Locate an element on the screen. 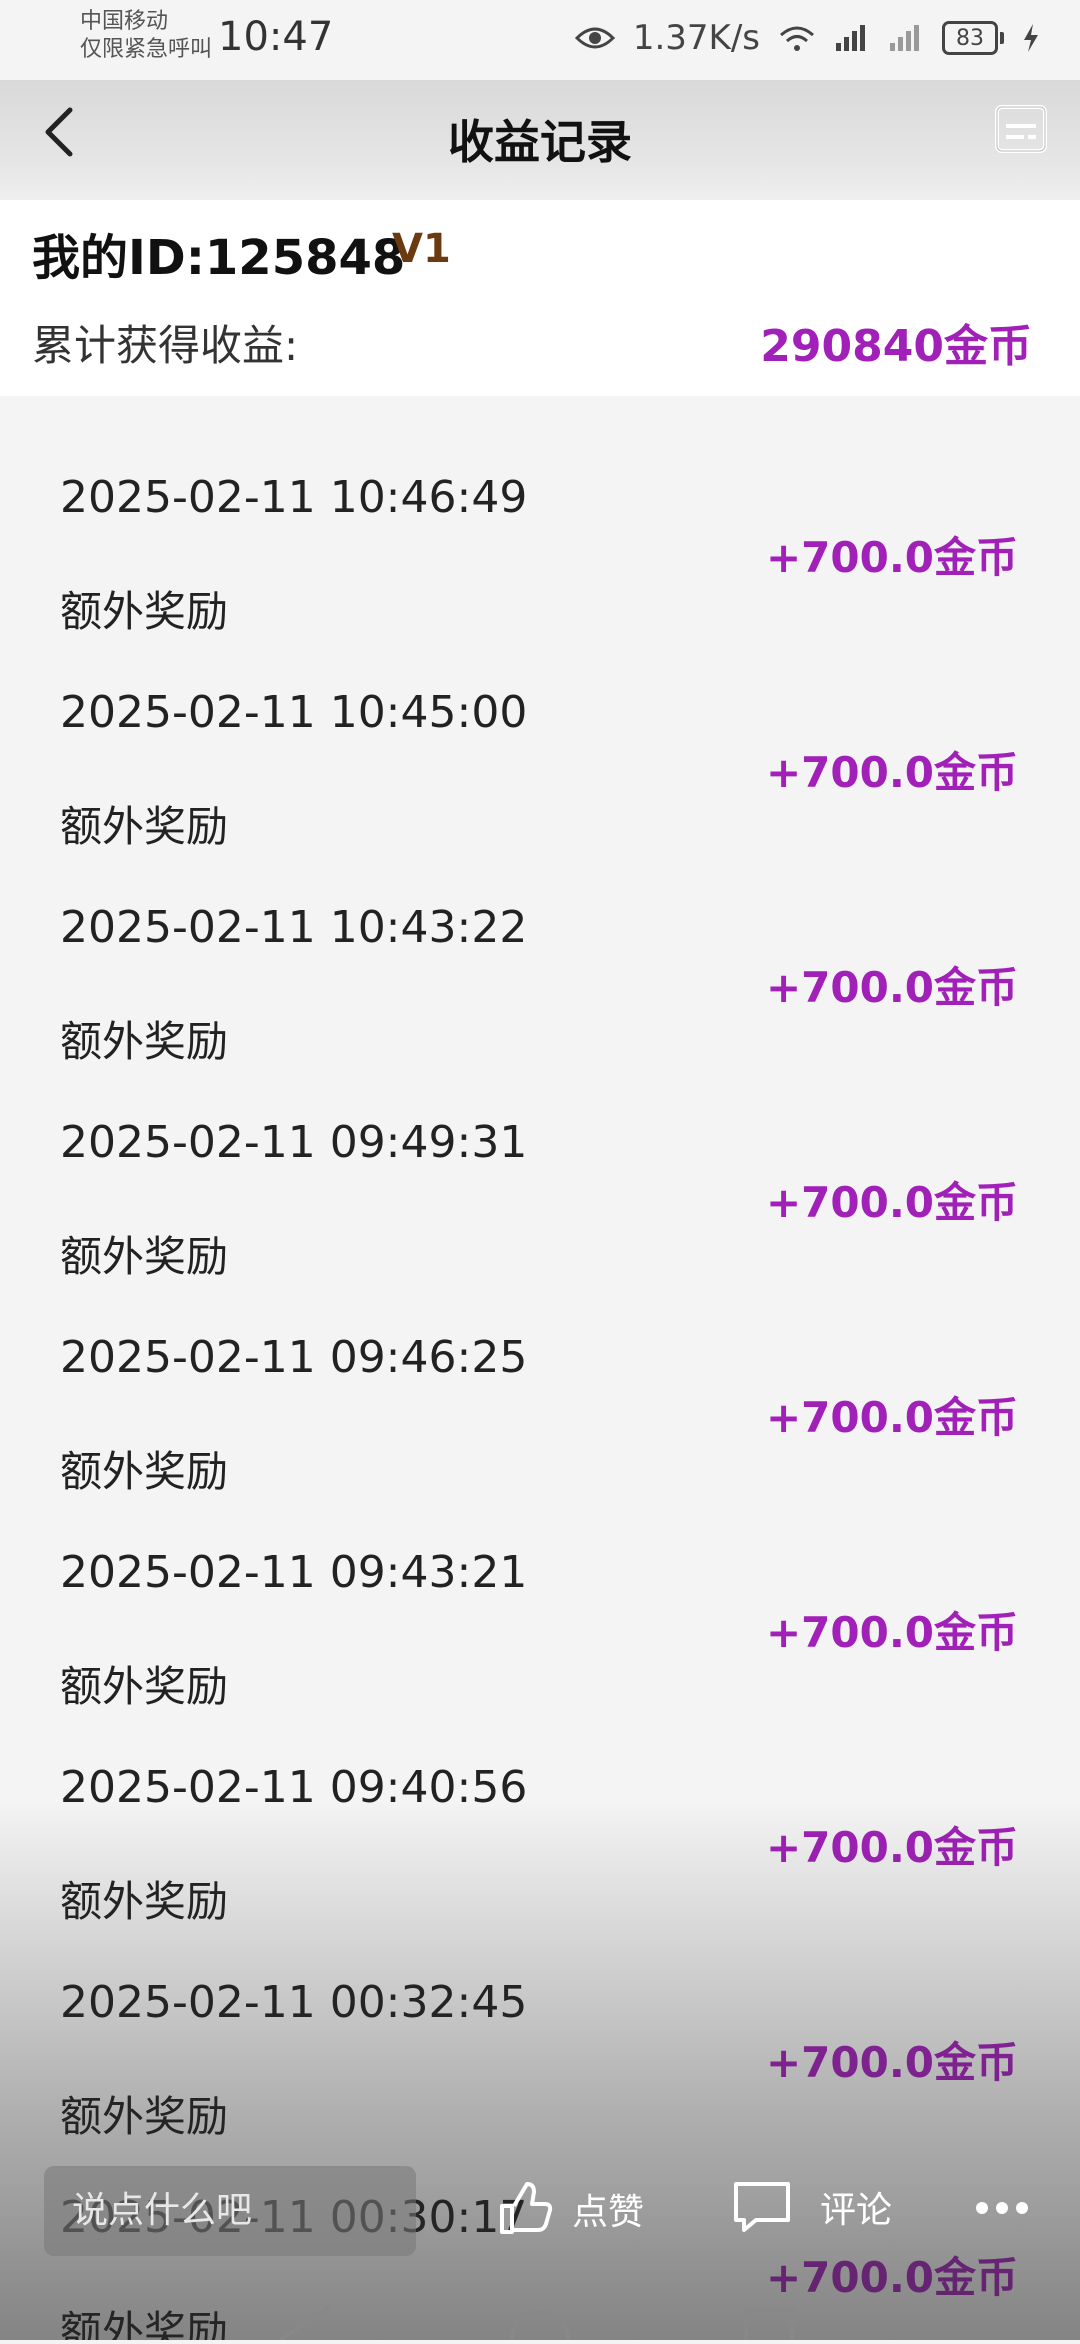 The height and width of the screenshot is (2344, 1080). record-time: 2025-02-11 09:46:25 is located at coordinates (294, 1357).